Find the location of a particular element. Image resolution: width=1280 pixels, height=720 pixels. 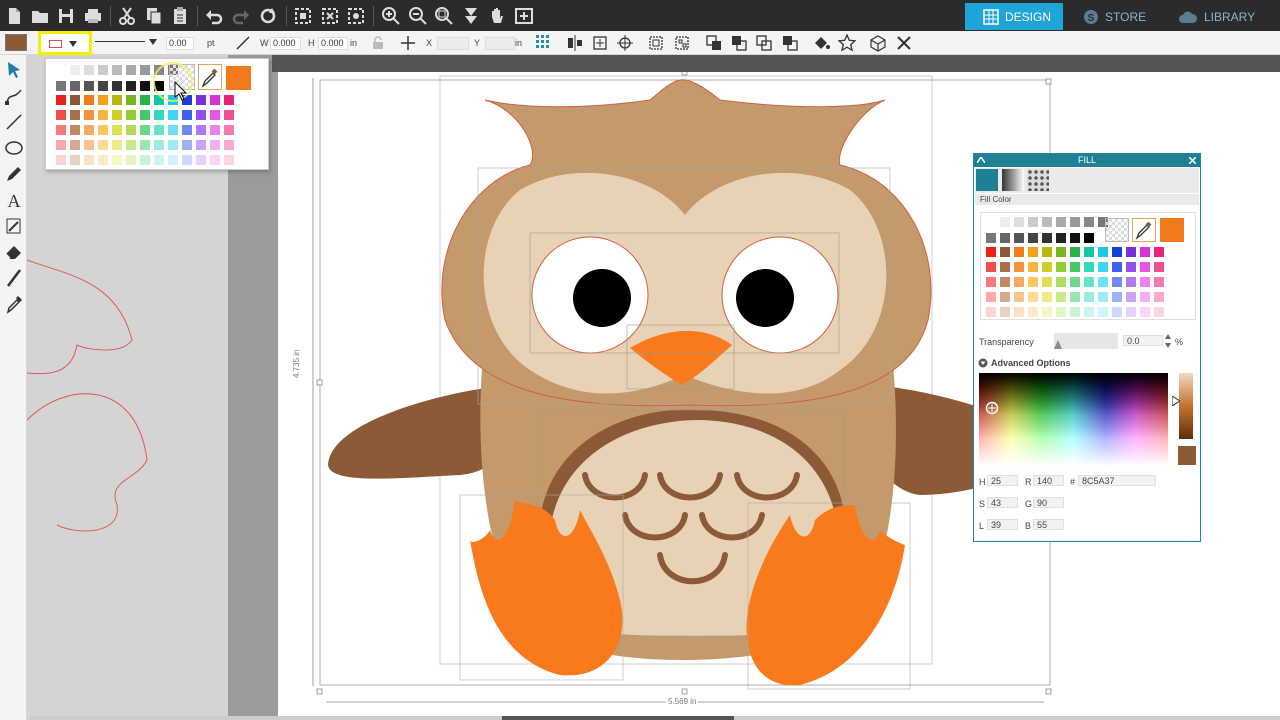

spinner-icon is located at coordinates (1168, 341).